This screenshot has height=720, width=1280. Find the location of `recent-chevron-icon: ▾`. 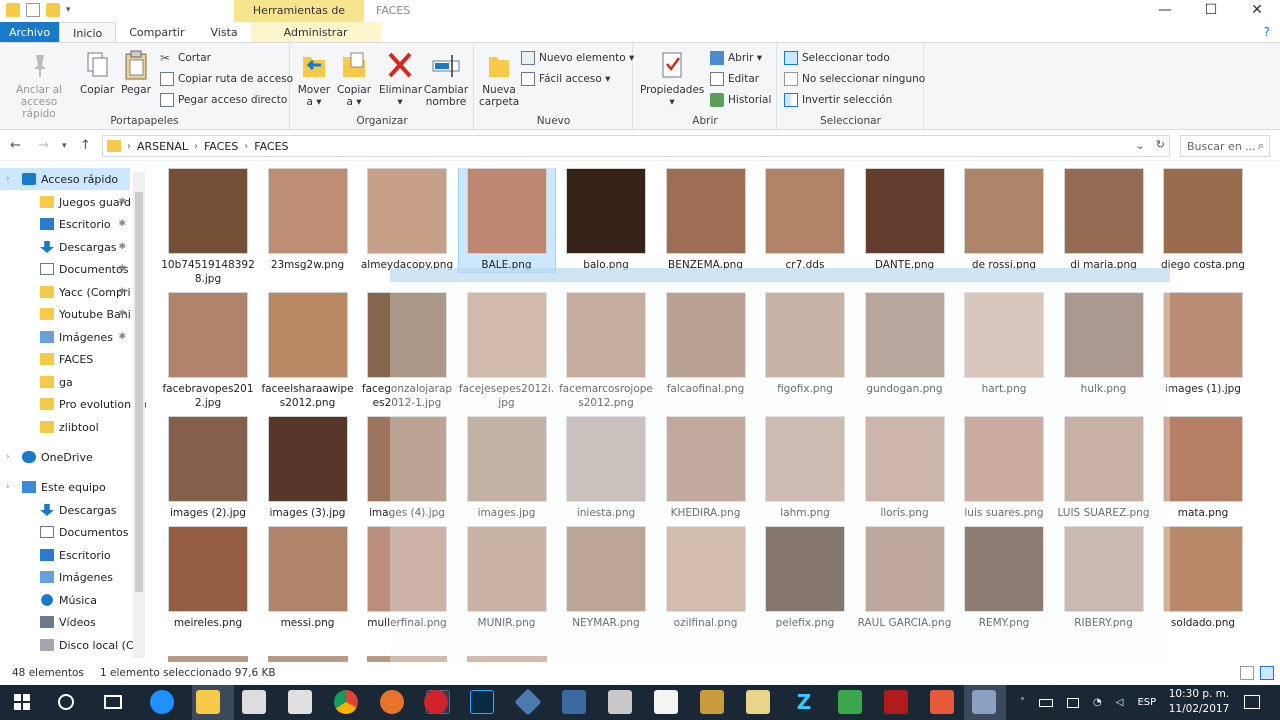

recent-chevron-icon: ▾ is located at coordinates (64, 146).